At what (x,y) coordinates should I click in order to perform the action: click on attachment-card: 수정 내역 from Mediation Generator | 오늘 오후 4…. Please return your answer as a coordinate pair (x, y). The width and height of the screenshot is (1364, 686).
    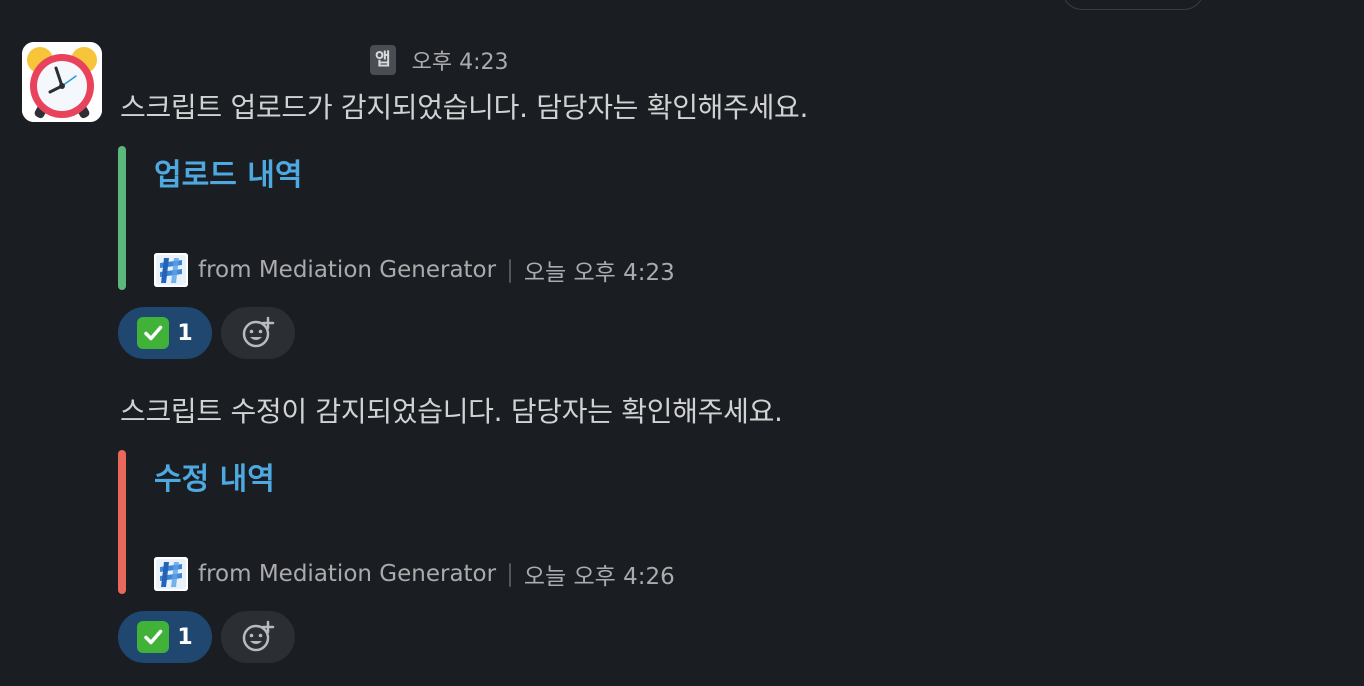
    Looking at the image, I should click on (418, 522).